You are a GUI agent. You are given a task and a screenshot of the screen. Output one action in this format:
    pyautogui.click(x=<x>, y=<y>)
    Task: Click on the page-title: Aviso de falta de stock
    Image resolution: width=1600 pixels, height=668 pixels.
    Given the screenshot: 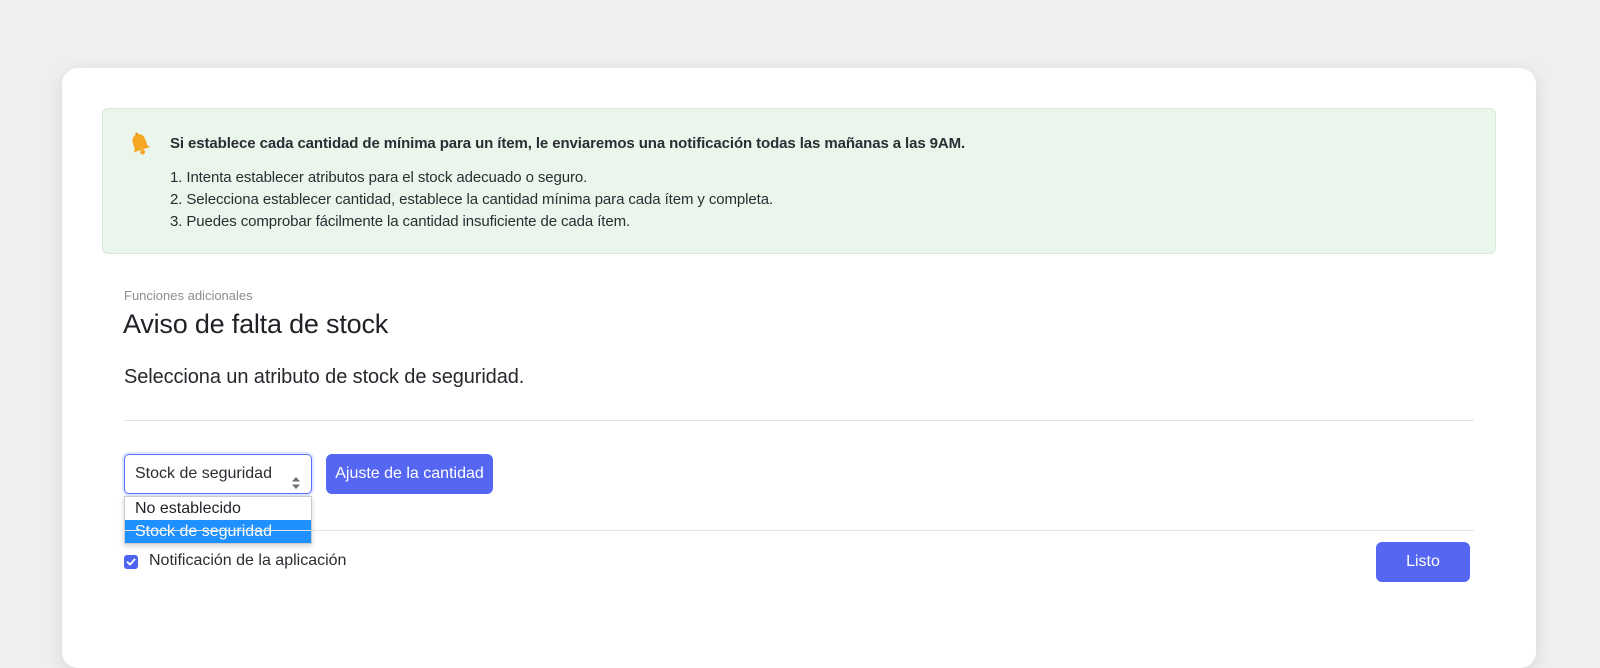 What is the action you would take?
    pyautogui.click(x=256, y=324)
    